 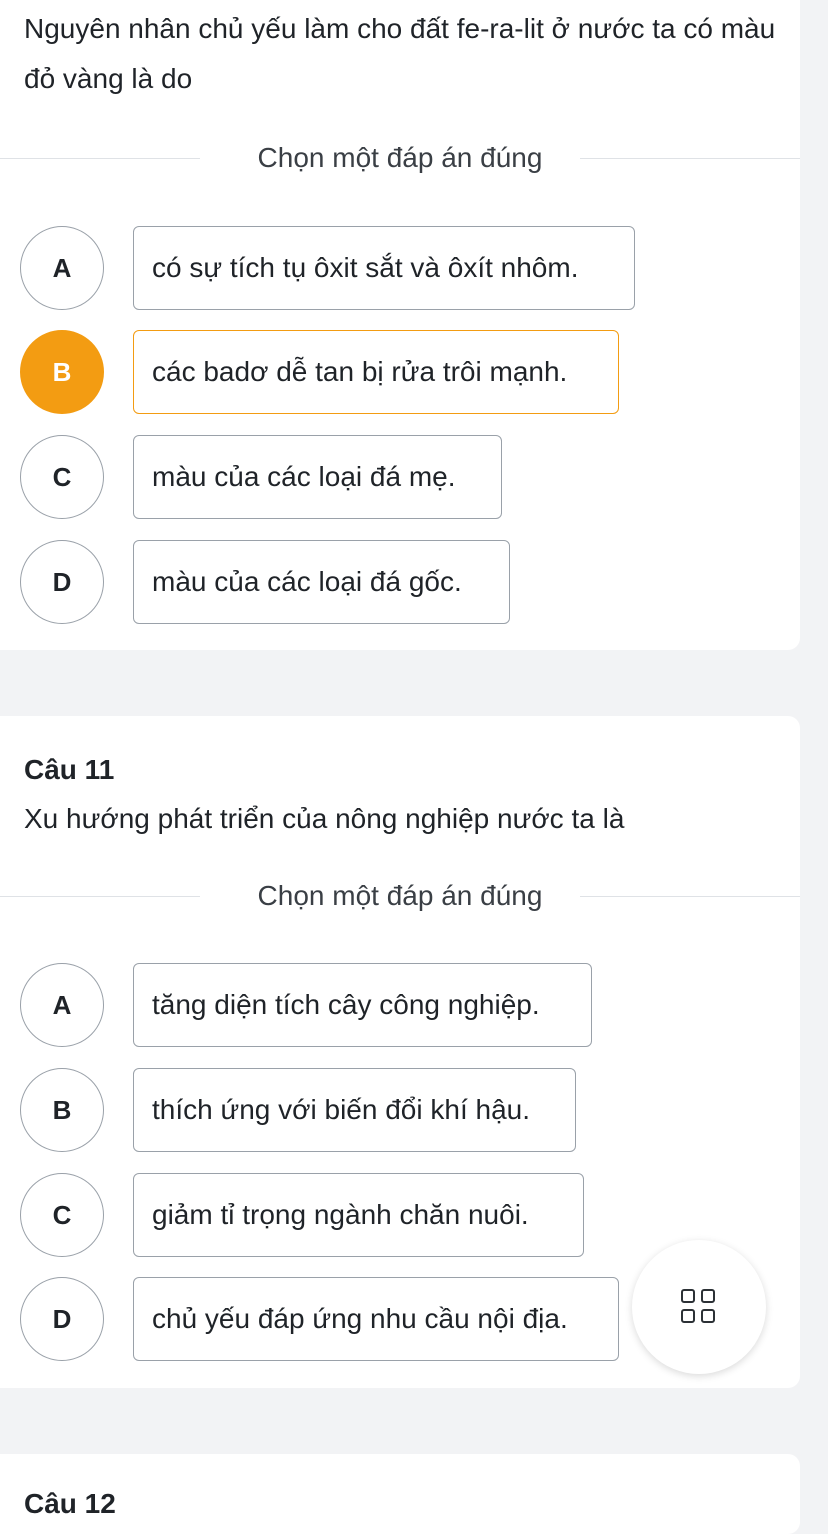 What do you see at coordinates (362, 1005) in the screenshot?
I see `option-text: tăng diện tích cây công nghiệp.` at bounding box center [362, 1005].